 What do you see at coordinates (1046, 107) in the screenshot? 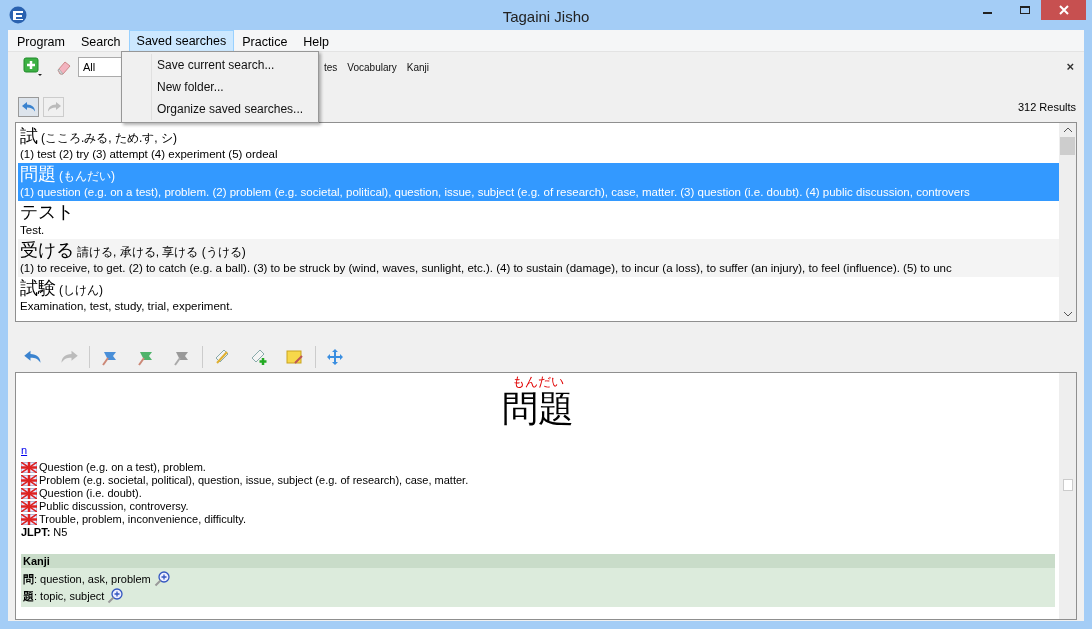
I see `results-count: 312 Results` at bounding box center [1046, 107].